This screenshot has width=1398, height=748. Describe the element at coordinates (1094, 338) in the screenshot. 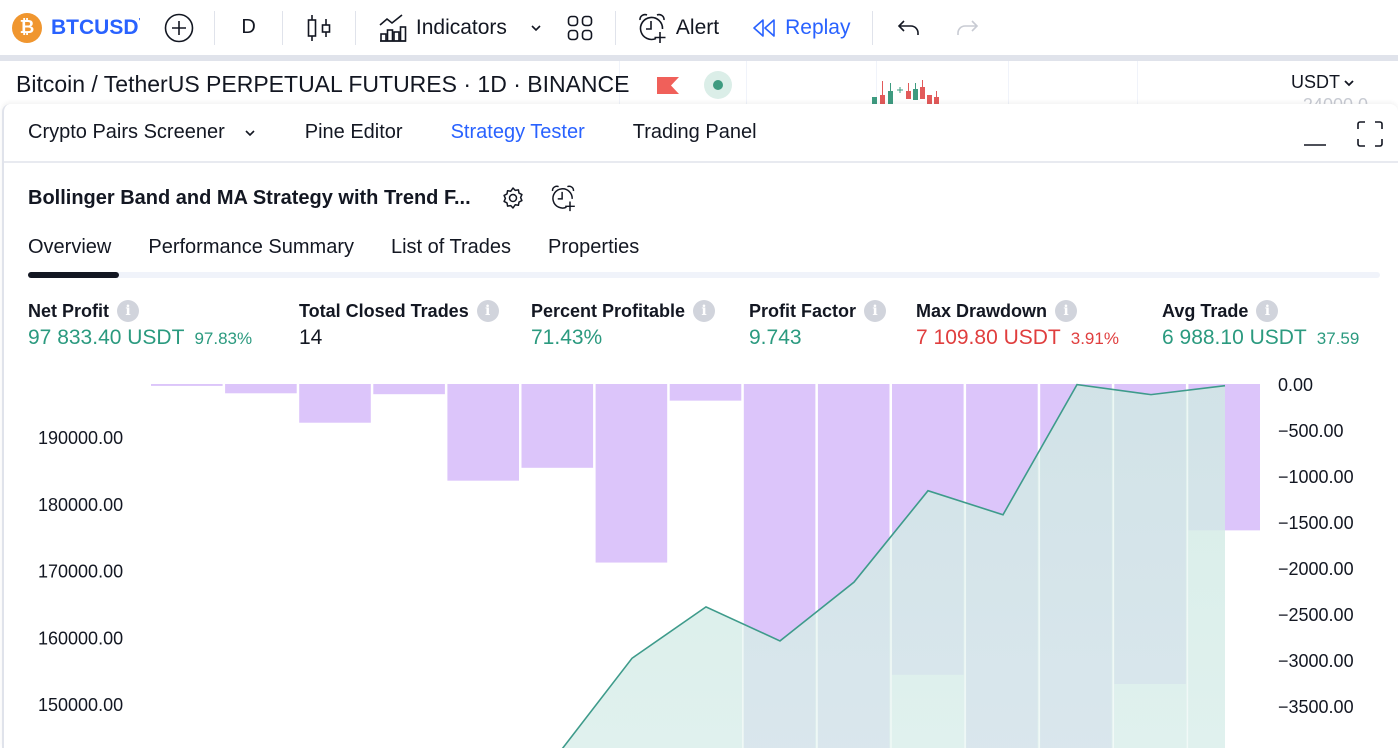

I see `metric-subvalue: 3.91%` at that location.